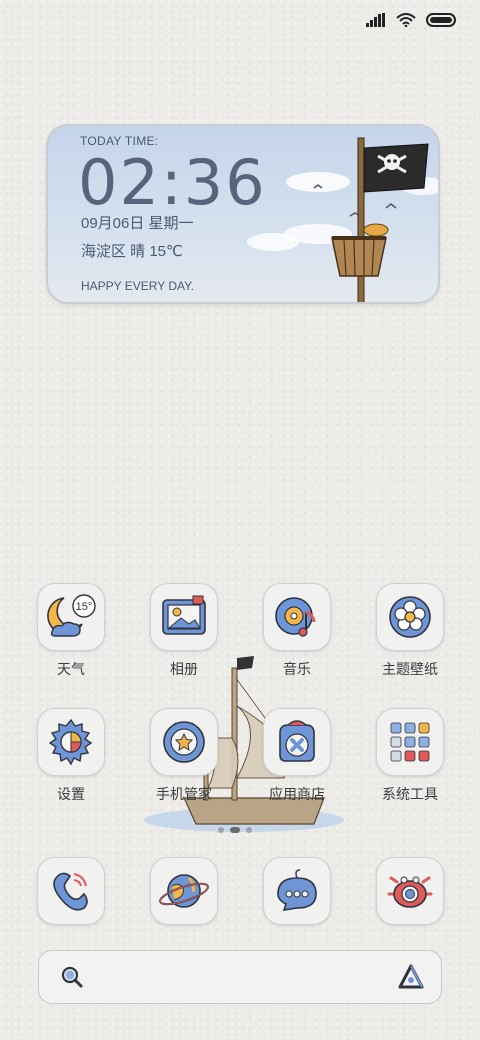  I want to click on music-icon, so click(297, 617).